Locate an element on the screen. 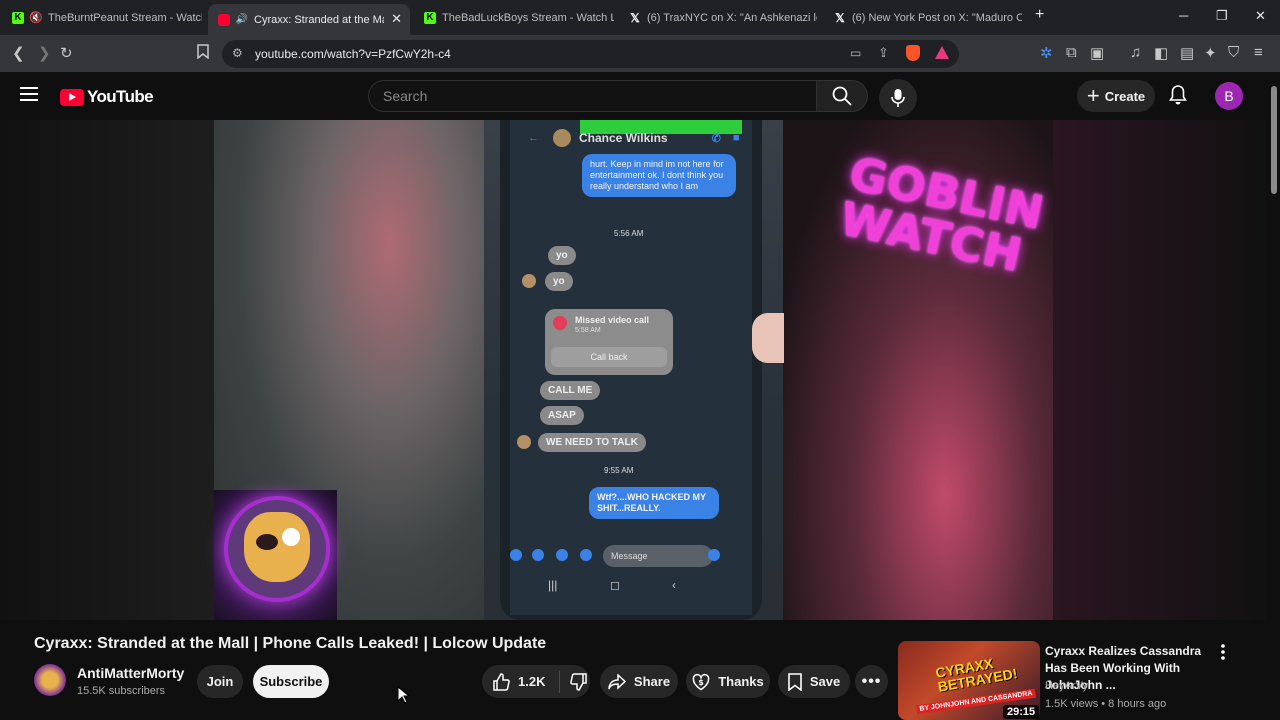  composer-placeholder: Message is located at coordinates (658, 556).